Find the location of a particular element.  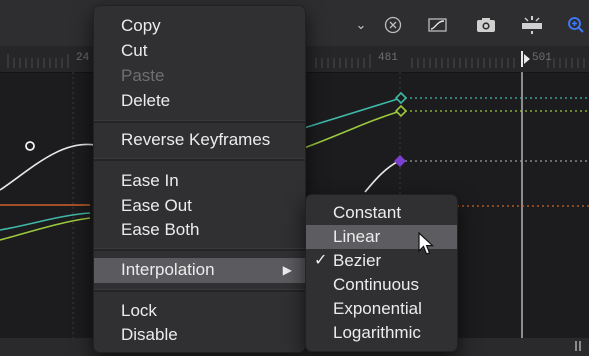

submenu-item-continuous: Continuous is located at coordinates (381, 285).